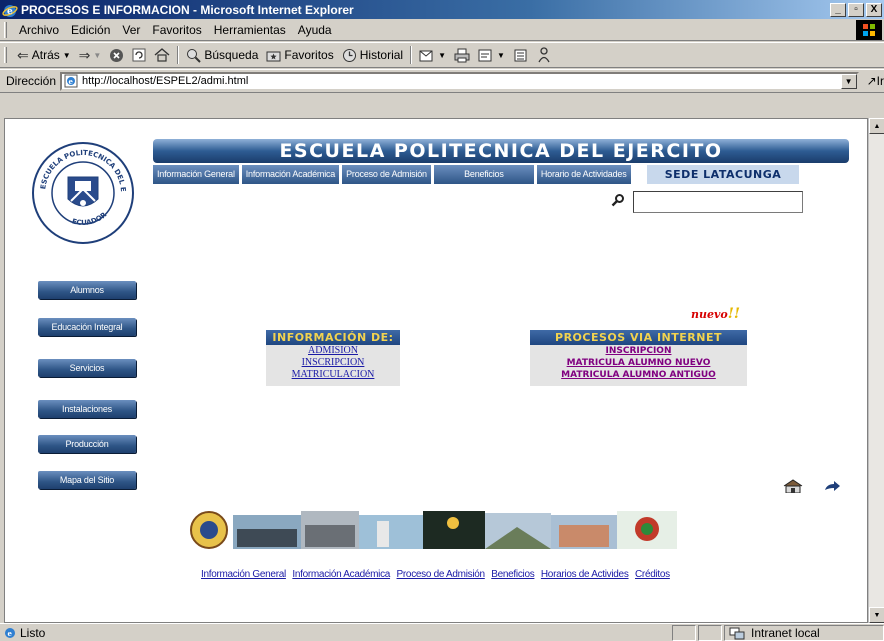 The image size is (884, 641). I want to click on menu-archivo: Archivo, so click(39, 30).